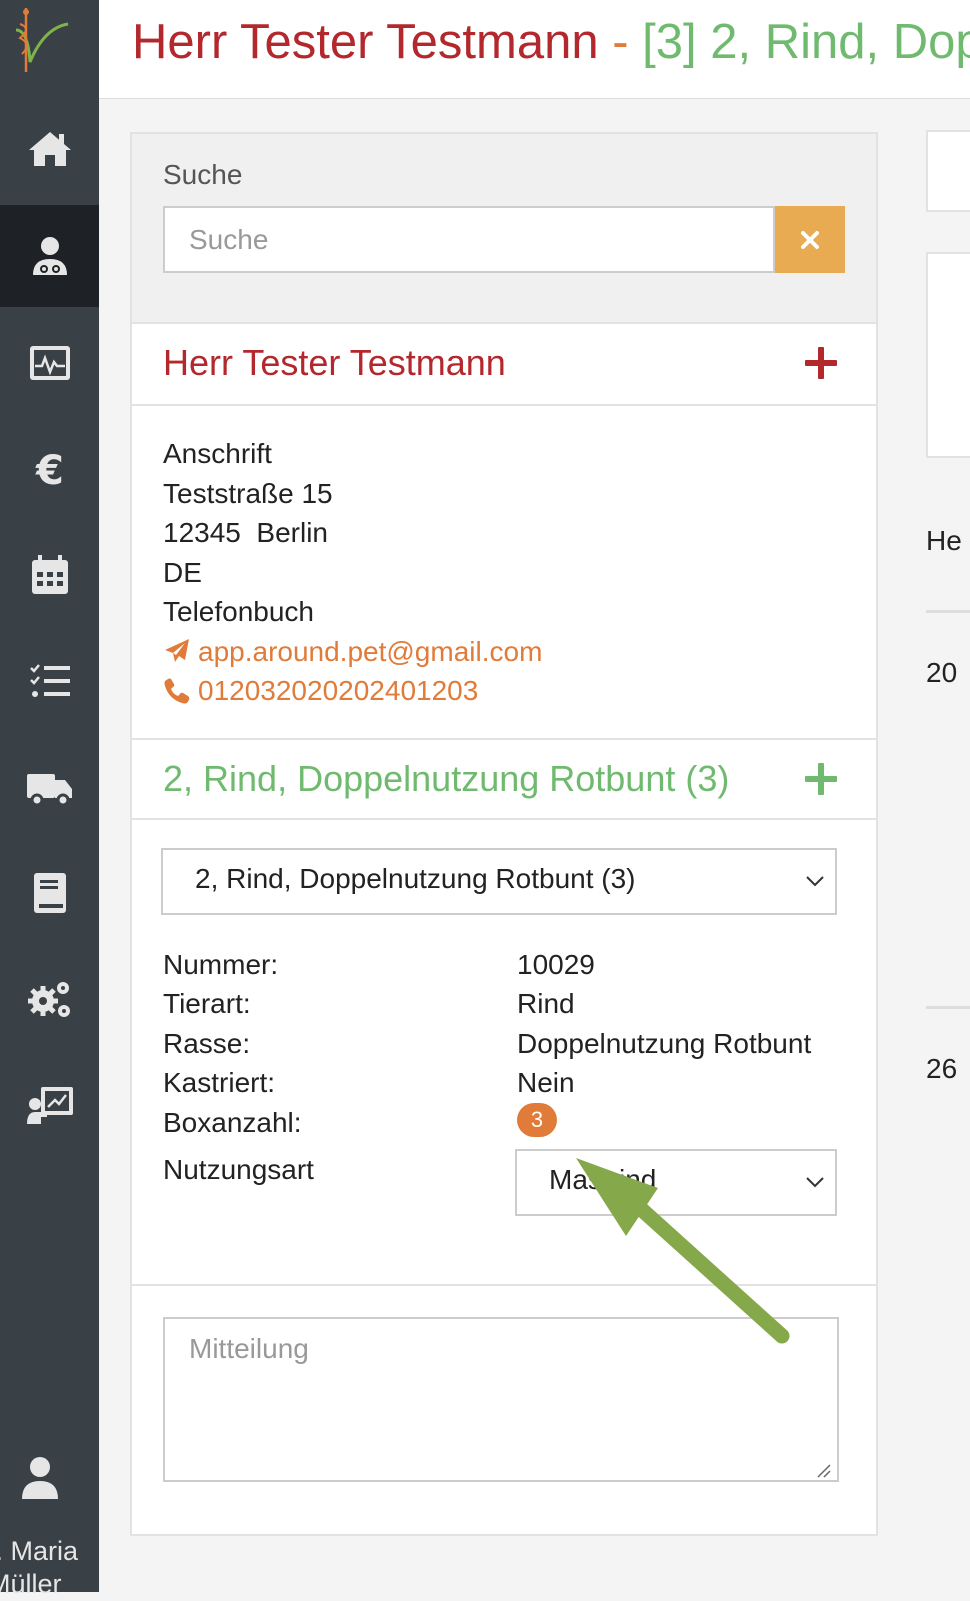 Image resolution: width=970 pixels, height=1601 pixels. I want to click on resize-grip-icon, so click(823, 1470).